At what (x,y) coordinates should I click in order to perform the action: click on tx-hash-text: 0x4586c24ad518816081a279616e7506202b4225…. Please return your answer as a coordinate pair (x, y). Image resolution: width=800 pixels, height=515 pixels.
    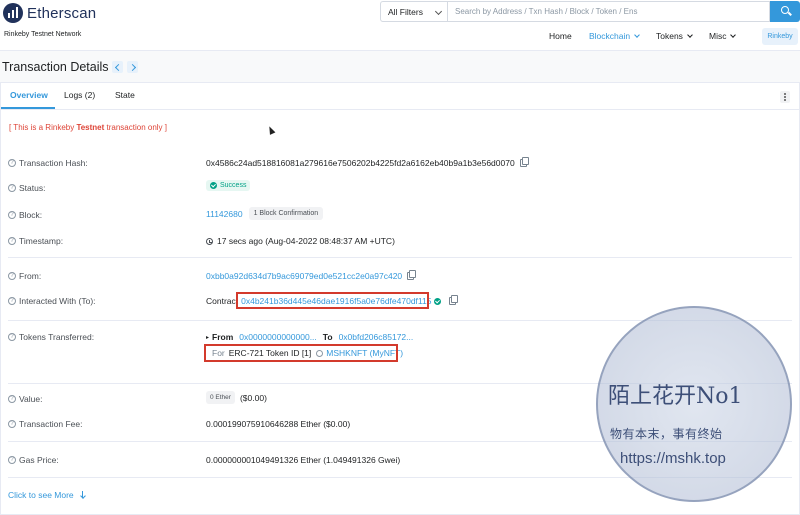
    Looking at the image, I should click on (360, 163).